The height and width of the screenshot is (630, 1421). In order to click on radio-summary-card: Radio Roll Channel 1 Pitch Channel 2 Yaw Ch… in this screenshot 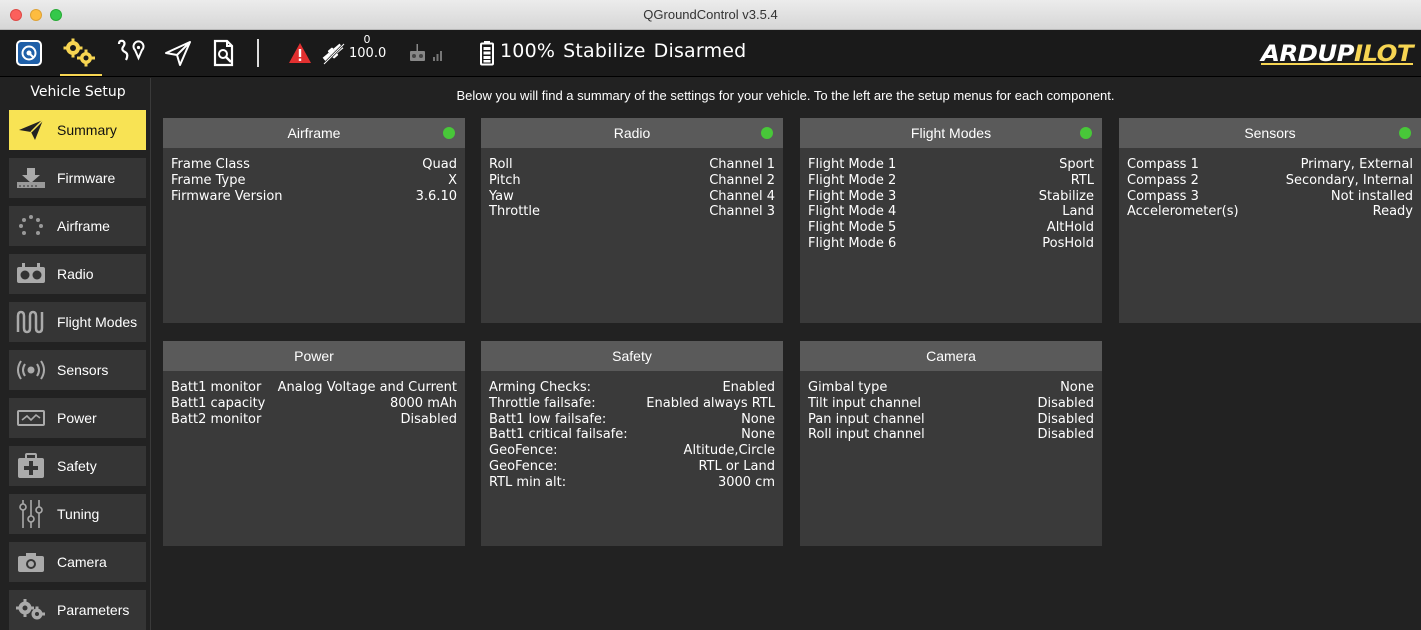, I will do `click(632, 220)`.